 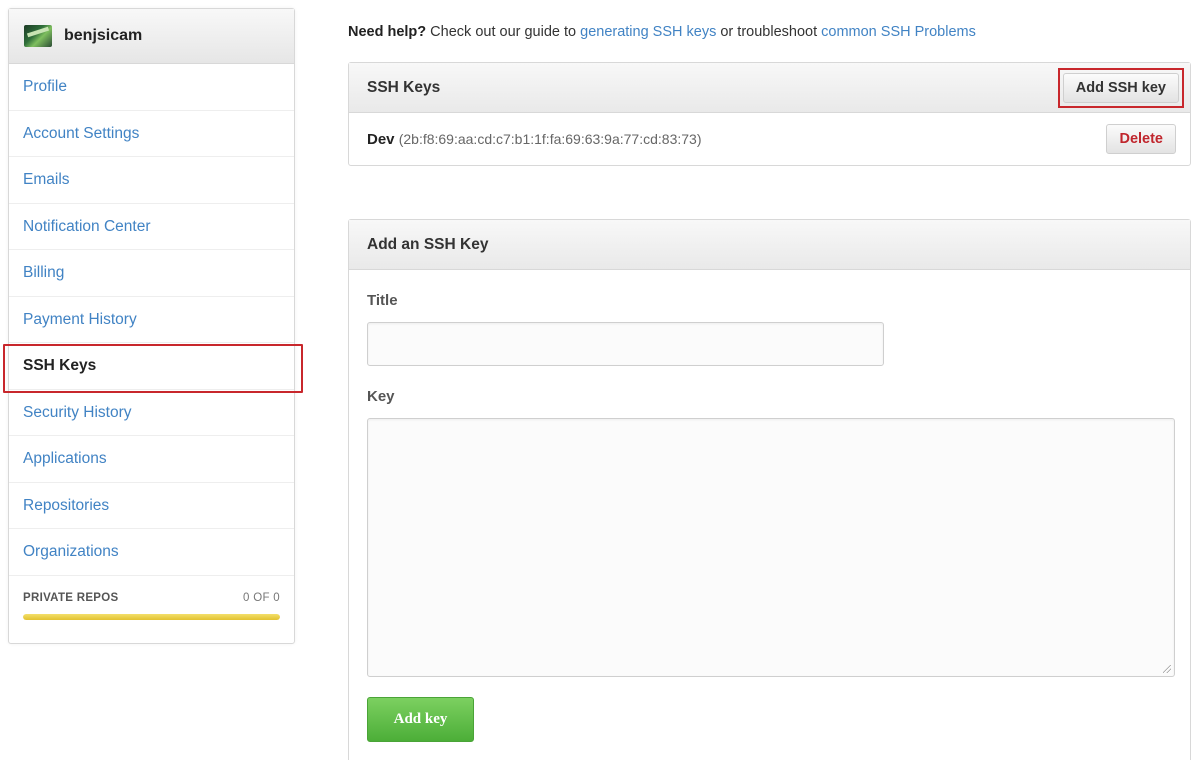 I want to click on sidebar-item-billing: Billing, so click(x=151, y=273).